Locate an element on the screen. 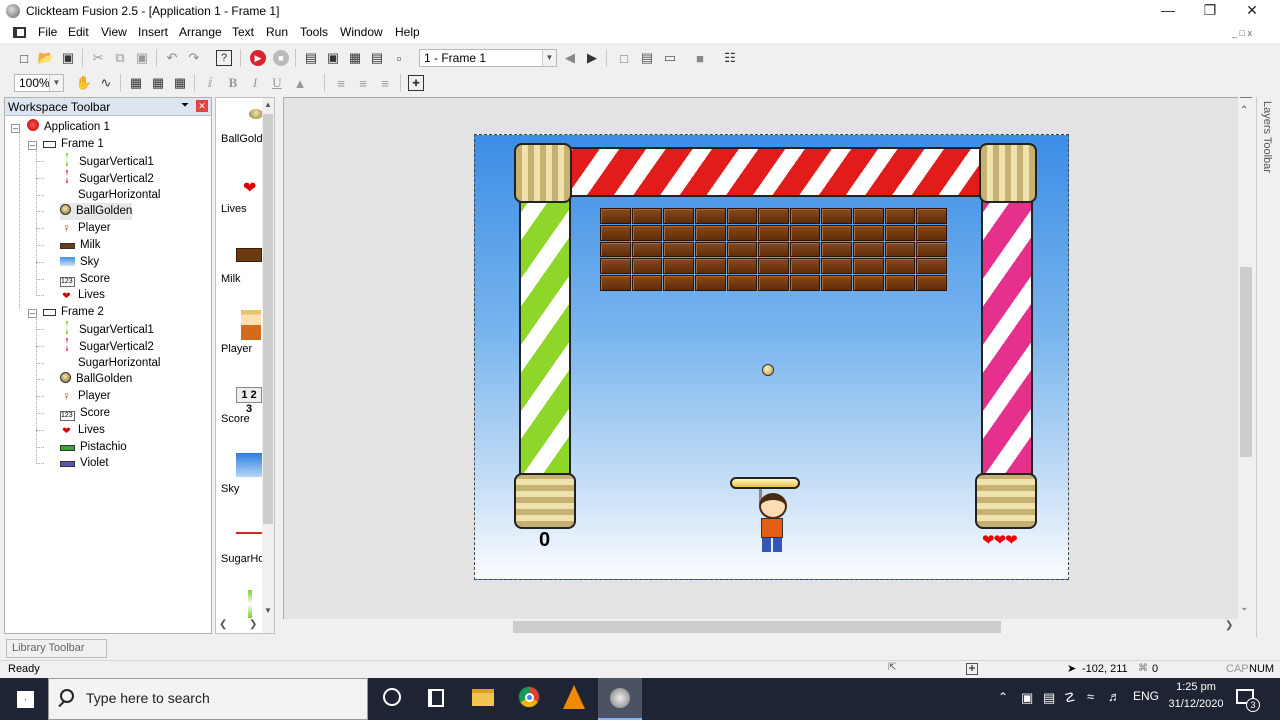 Image resolution: width=1280 pixels, height=720 pixels. close-icon: ✕ is located at coordinates (202, 106).